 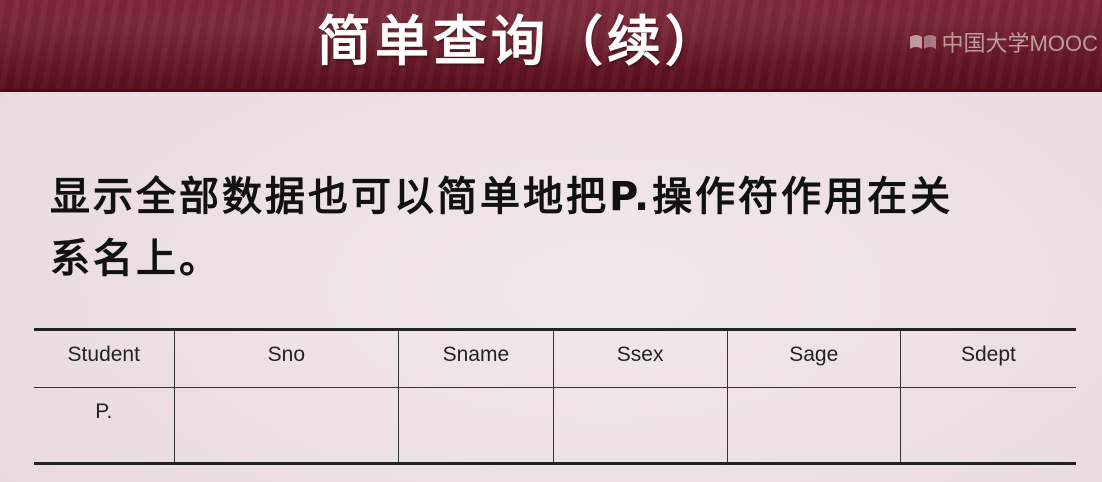 What do you see at coordinates (286, 425) in the screenshot?
I see `cell-sno` at bounding box center [286, 425].